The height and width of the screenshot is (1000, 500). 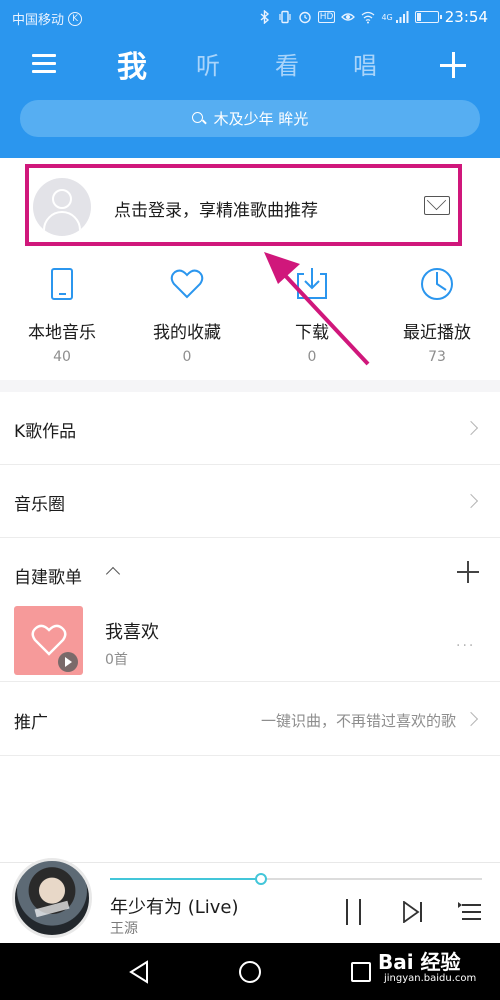 I want to click on list-item-k-works: K歌作品, so click(x=250, y=429).